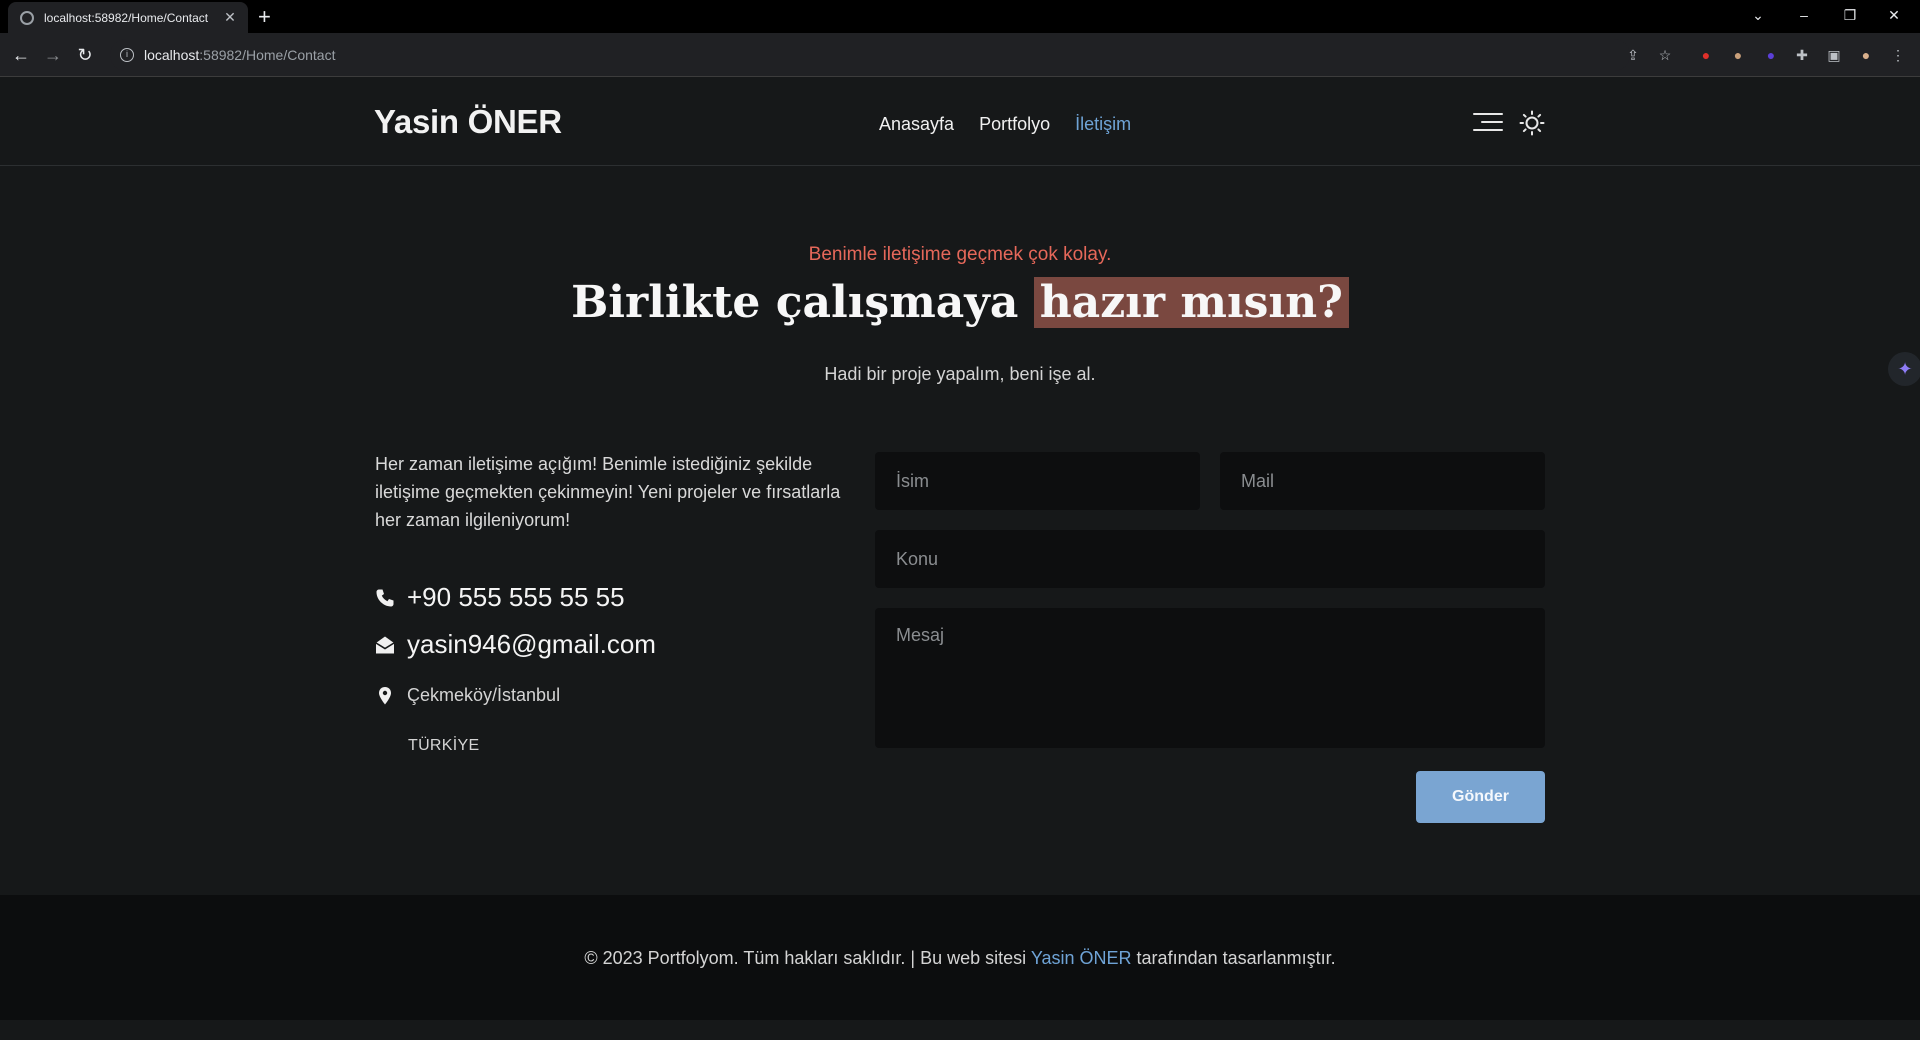  Describe the element at coordinates (916, 124) in the screenshot. I see `nav-home: Anasayfa` at that location.